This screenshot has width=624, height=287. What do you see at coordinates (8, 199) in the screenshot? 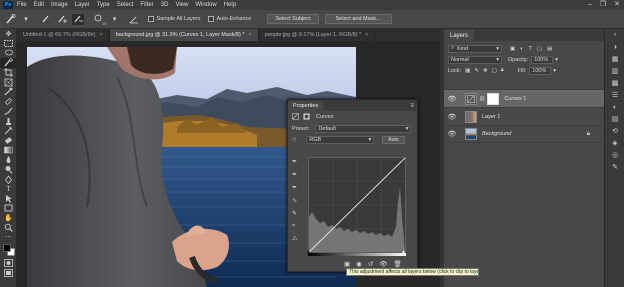
I see `path-selection-tool-icon` at bounding box center [8, 199].